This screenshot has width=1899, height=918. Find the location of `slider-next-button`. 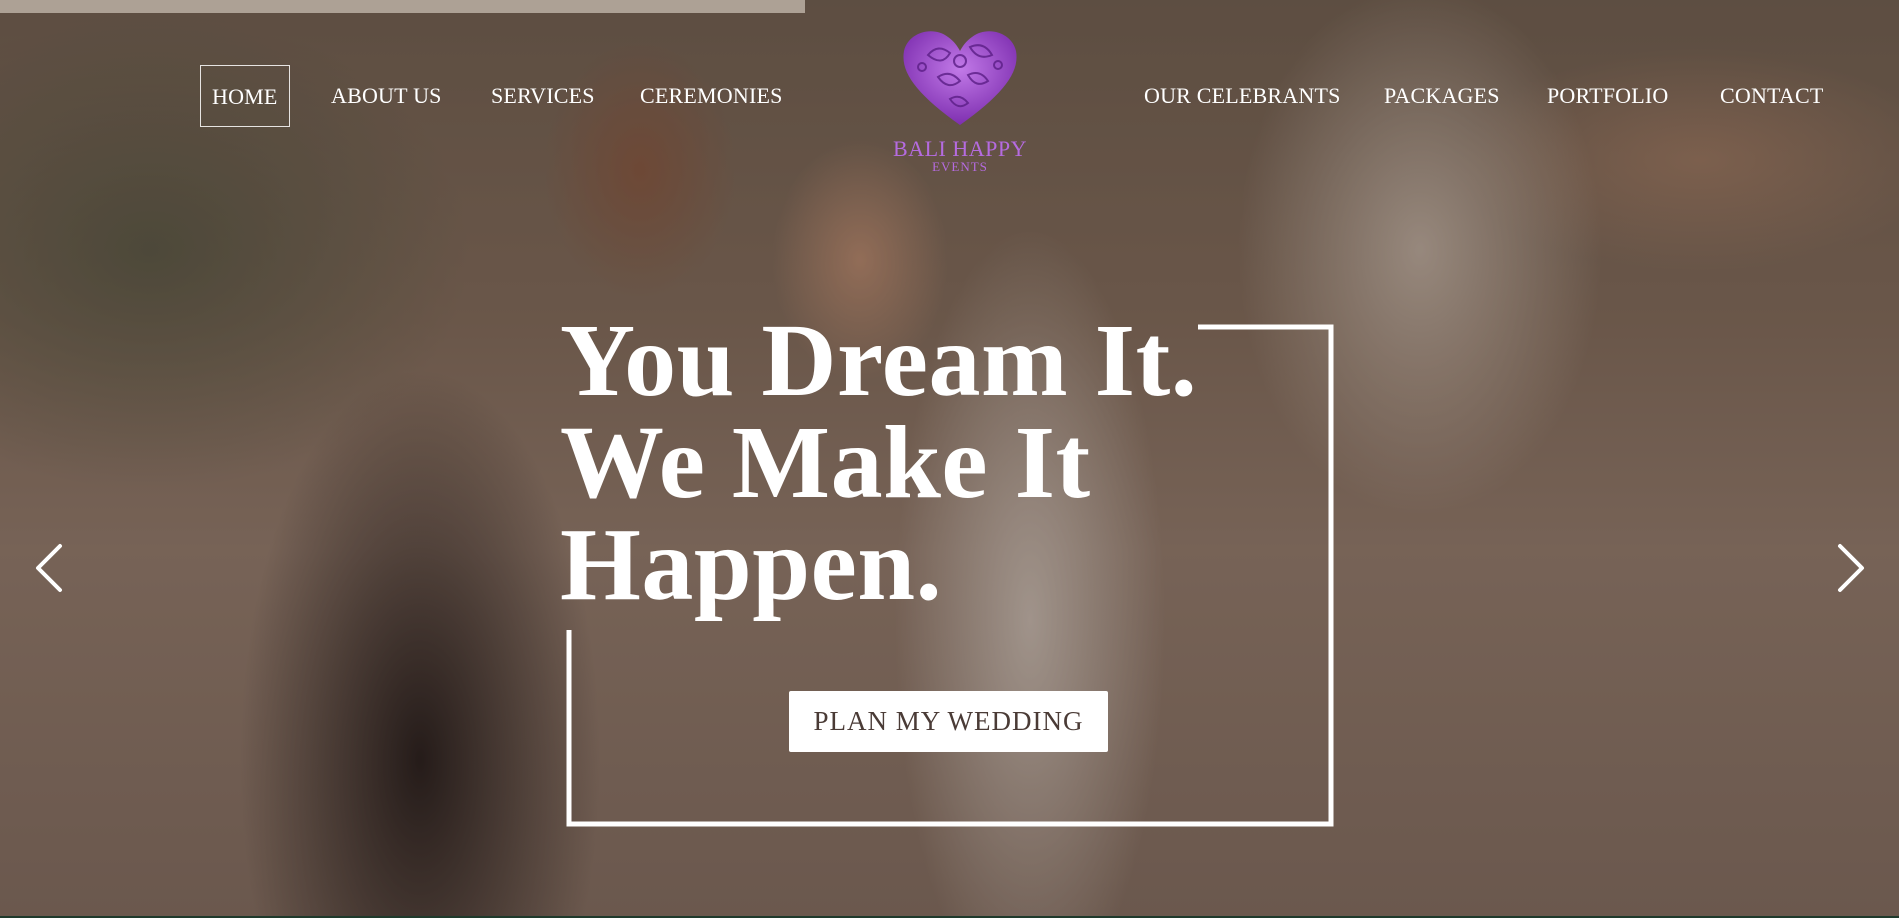

slider-next-button is located at coordinates (1850, 568).